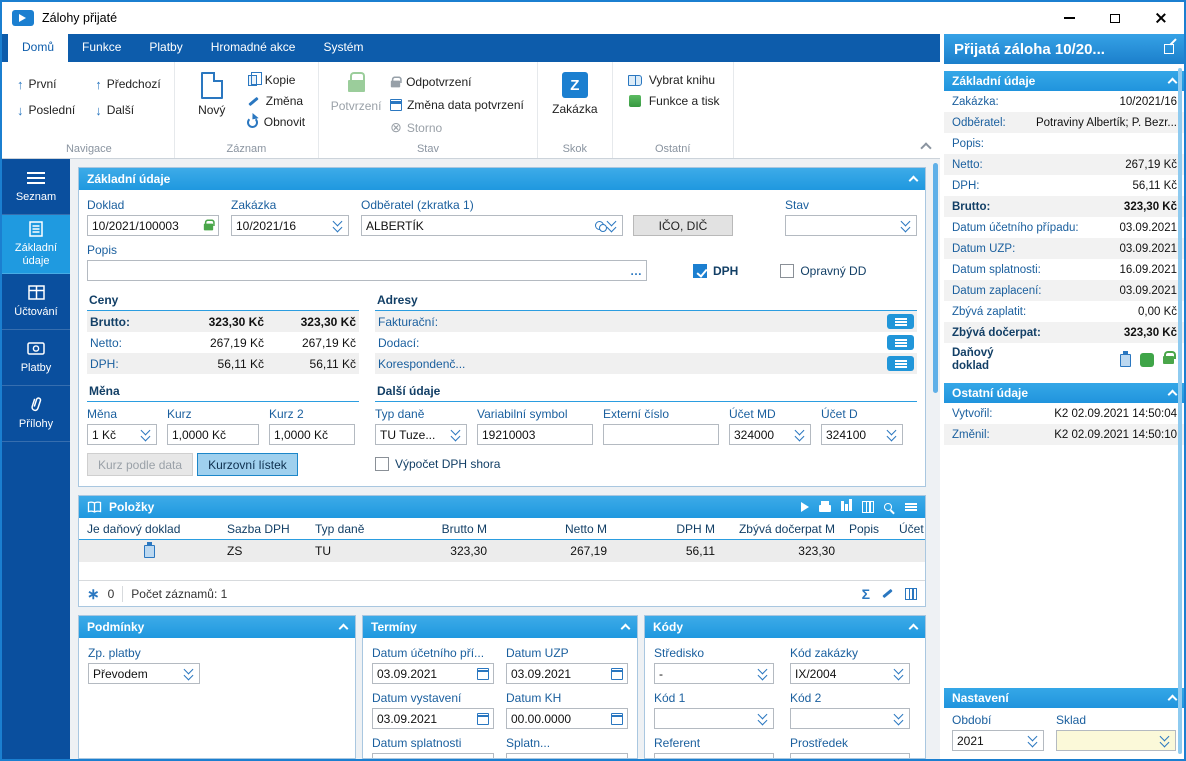  What do you see at coordinates (457, 82) in the screenshot?
I see `unconfirm-button: Odpotvrzení` at bounding box center [457, 82].